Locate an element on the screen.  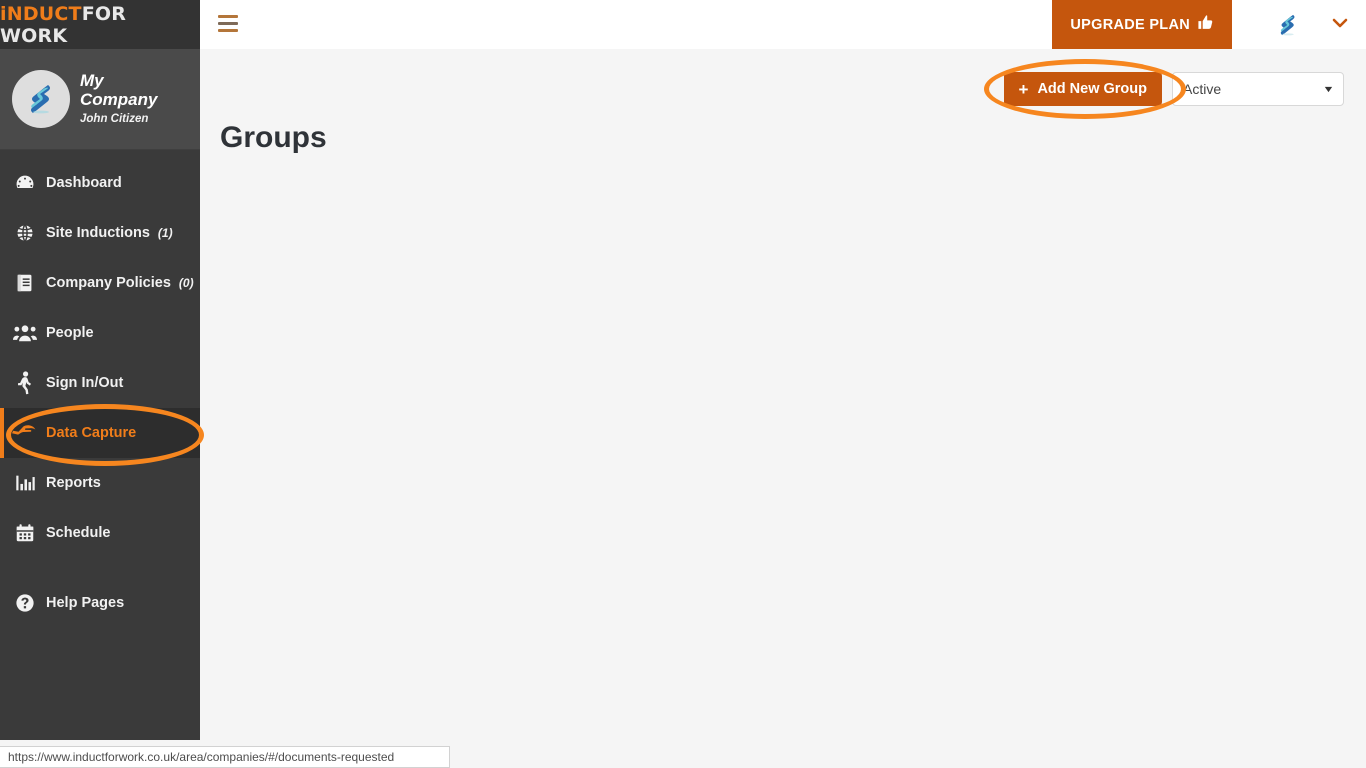
company-profile: My Company John Citizen is located at coordinates (100, 99).